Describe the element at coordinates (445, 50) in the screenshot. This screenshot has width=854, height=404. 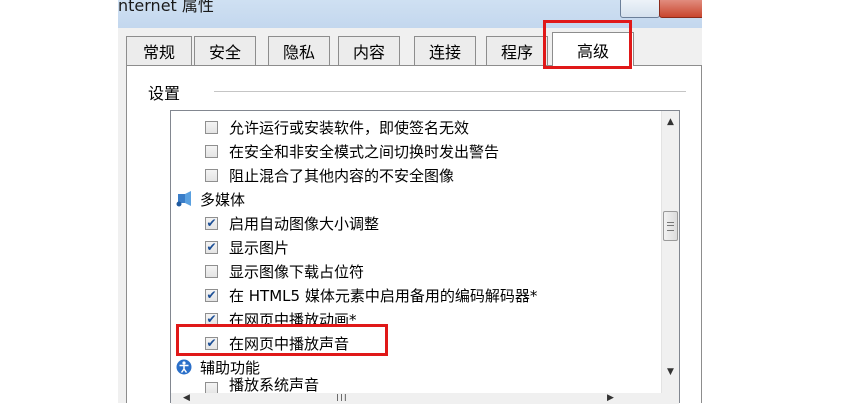
I see `tab-connections: 连接` at that location.